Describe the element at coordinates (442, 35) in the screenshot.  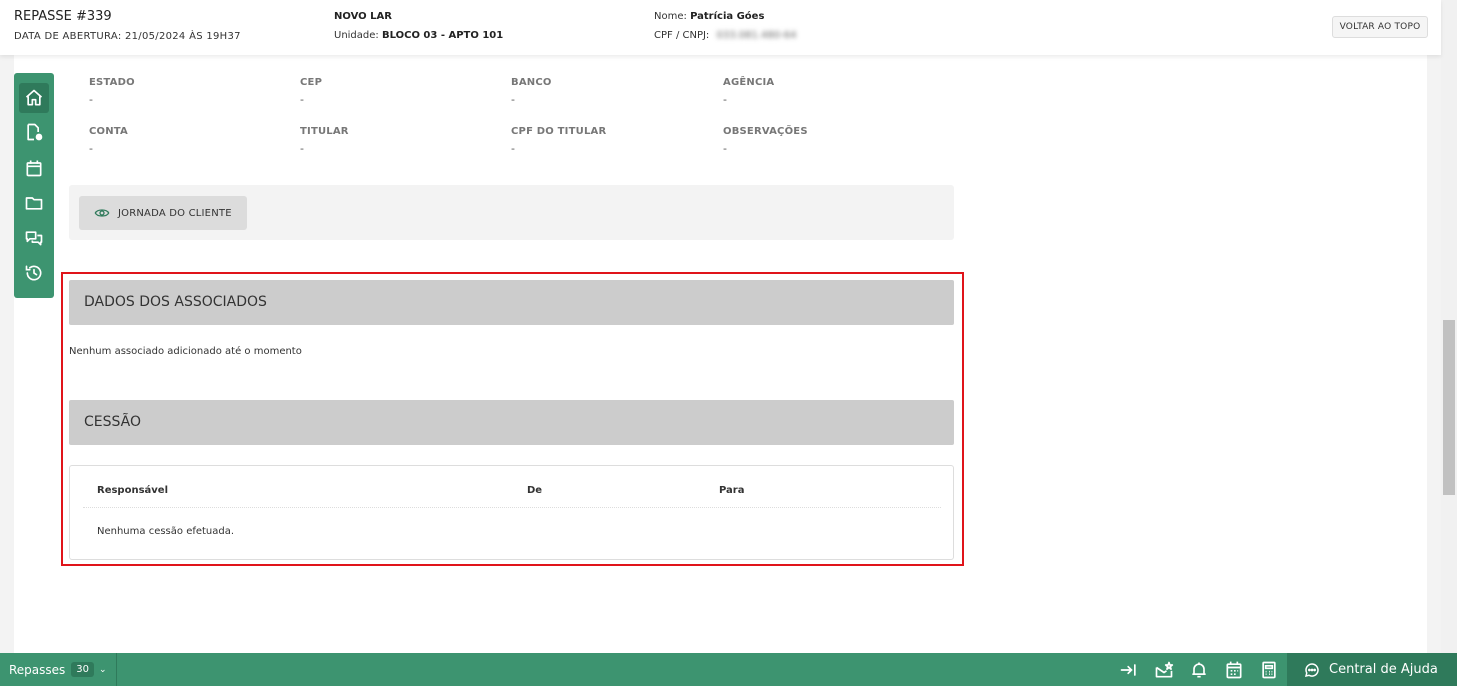
I see `unit-value: BLOCO 03 - APTO 101` at that location.